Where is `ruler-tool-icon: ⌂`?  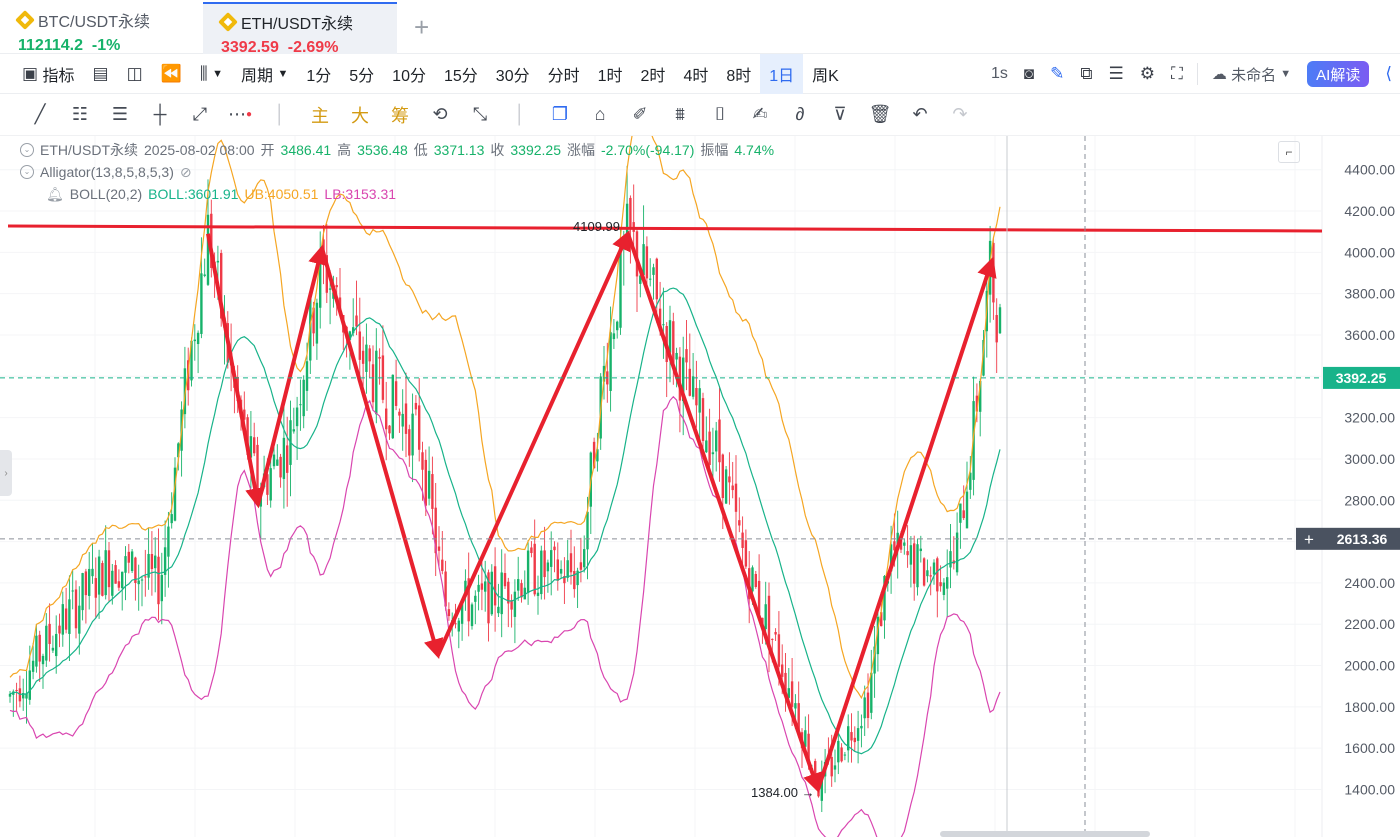
ruler-tool-icon: ⌂ is located at coordinates (600, 115).